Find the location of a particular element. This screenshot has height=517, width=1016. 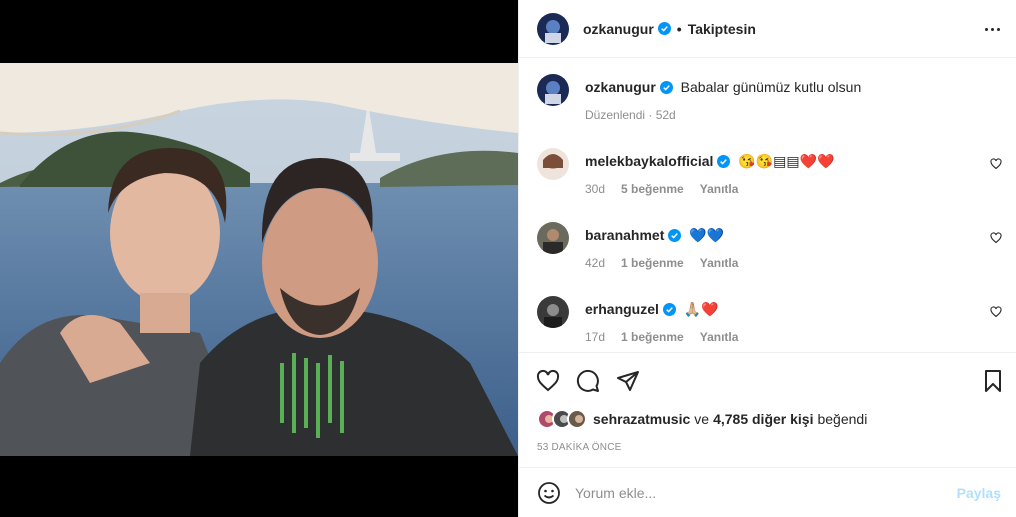

comment-input is located at coordinates (755, 492).